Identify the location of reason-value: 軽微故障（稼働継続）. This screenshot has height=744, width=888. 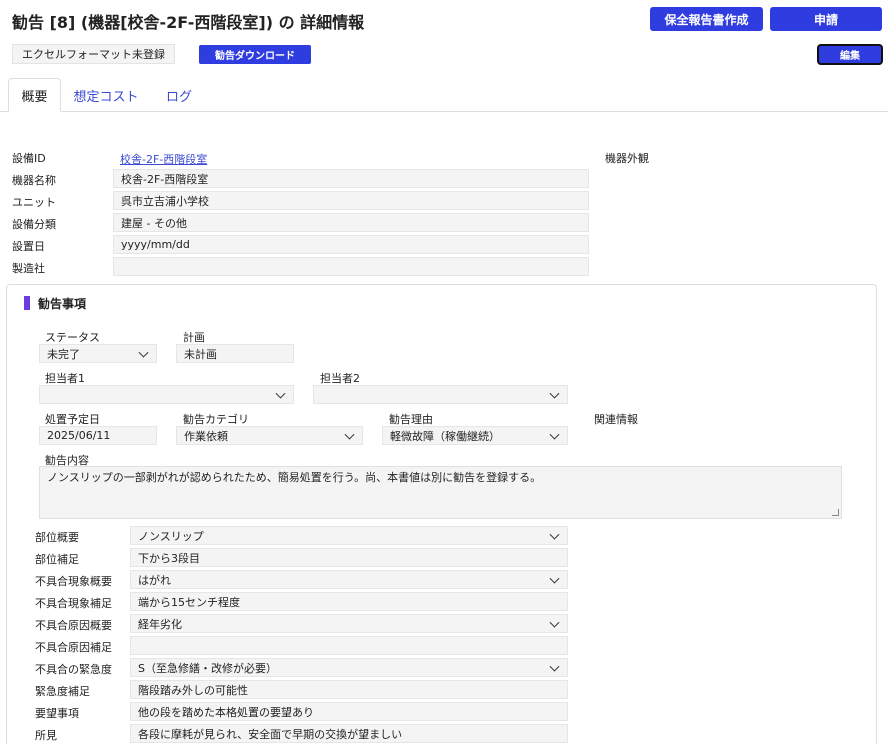
(445, 436).